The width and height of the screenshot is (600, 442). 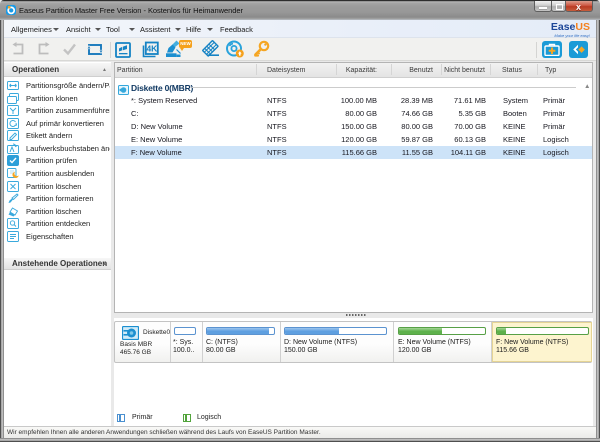 I want to click on svg-text: 4K, so click(x=152, y=49).